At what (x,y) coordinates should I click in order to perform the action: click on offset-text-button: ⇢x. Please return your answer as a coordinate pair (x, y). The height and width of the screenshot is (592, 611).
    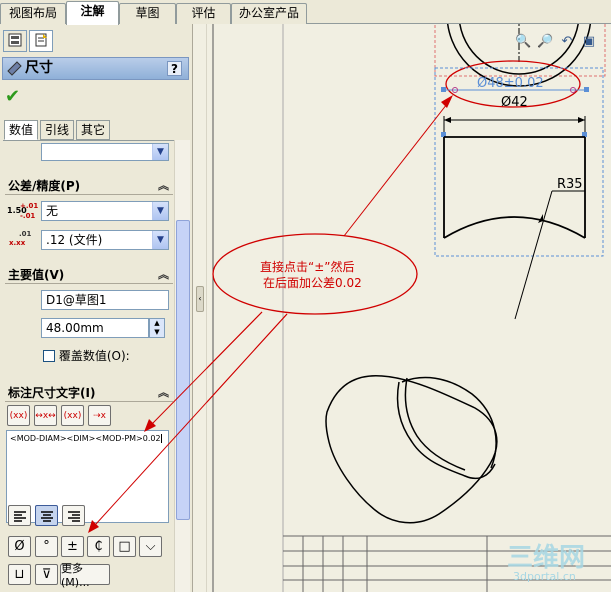
    Looking at the image, I should click on (99, 415).